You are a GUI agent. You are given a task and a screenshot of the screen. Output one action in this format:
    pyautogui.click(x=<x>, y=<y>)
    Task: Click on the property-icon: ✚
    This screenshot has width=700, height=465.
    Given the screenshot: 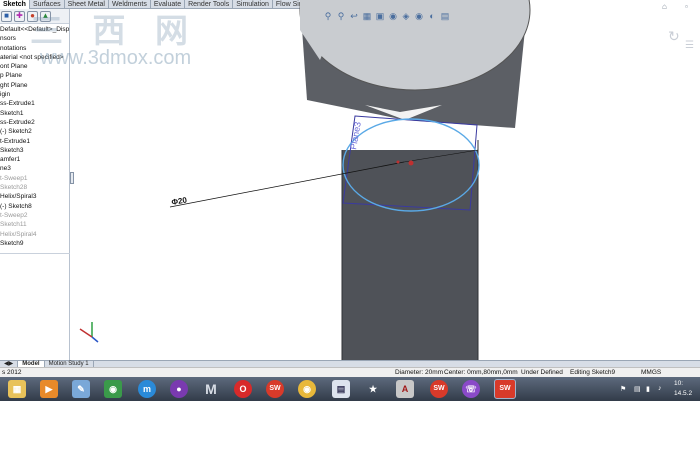 What is the action you would take?
    pyautogui.click(x=19, y=16)
    